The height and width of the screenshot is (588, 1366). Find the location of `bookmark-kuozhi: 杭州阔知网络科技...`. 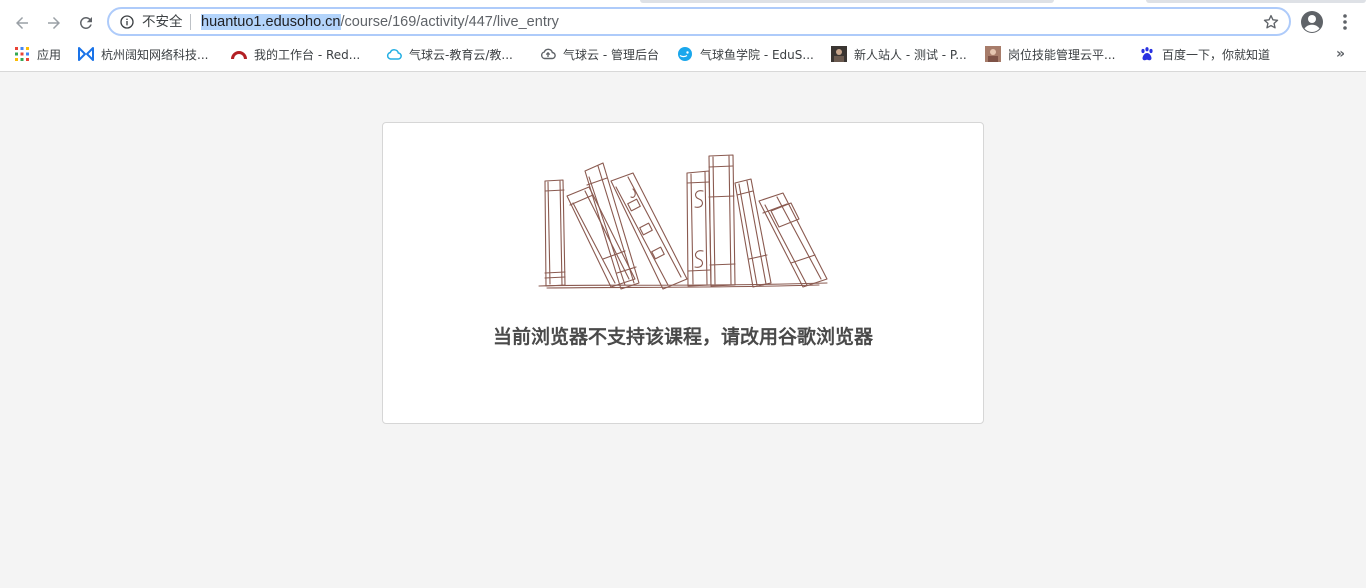

bookmark-kuozhi: 杭州阔知网络科技... is located at coordinates (143, 54).